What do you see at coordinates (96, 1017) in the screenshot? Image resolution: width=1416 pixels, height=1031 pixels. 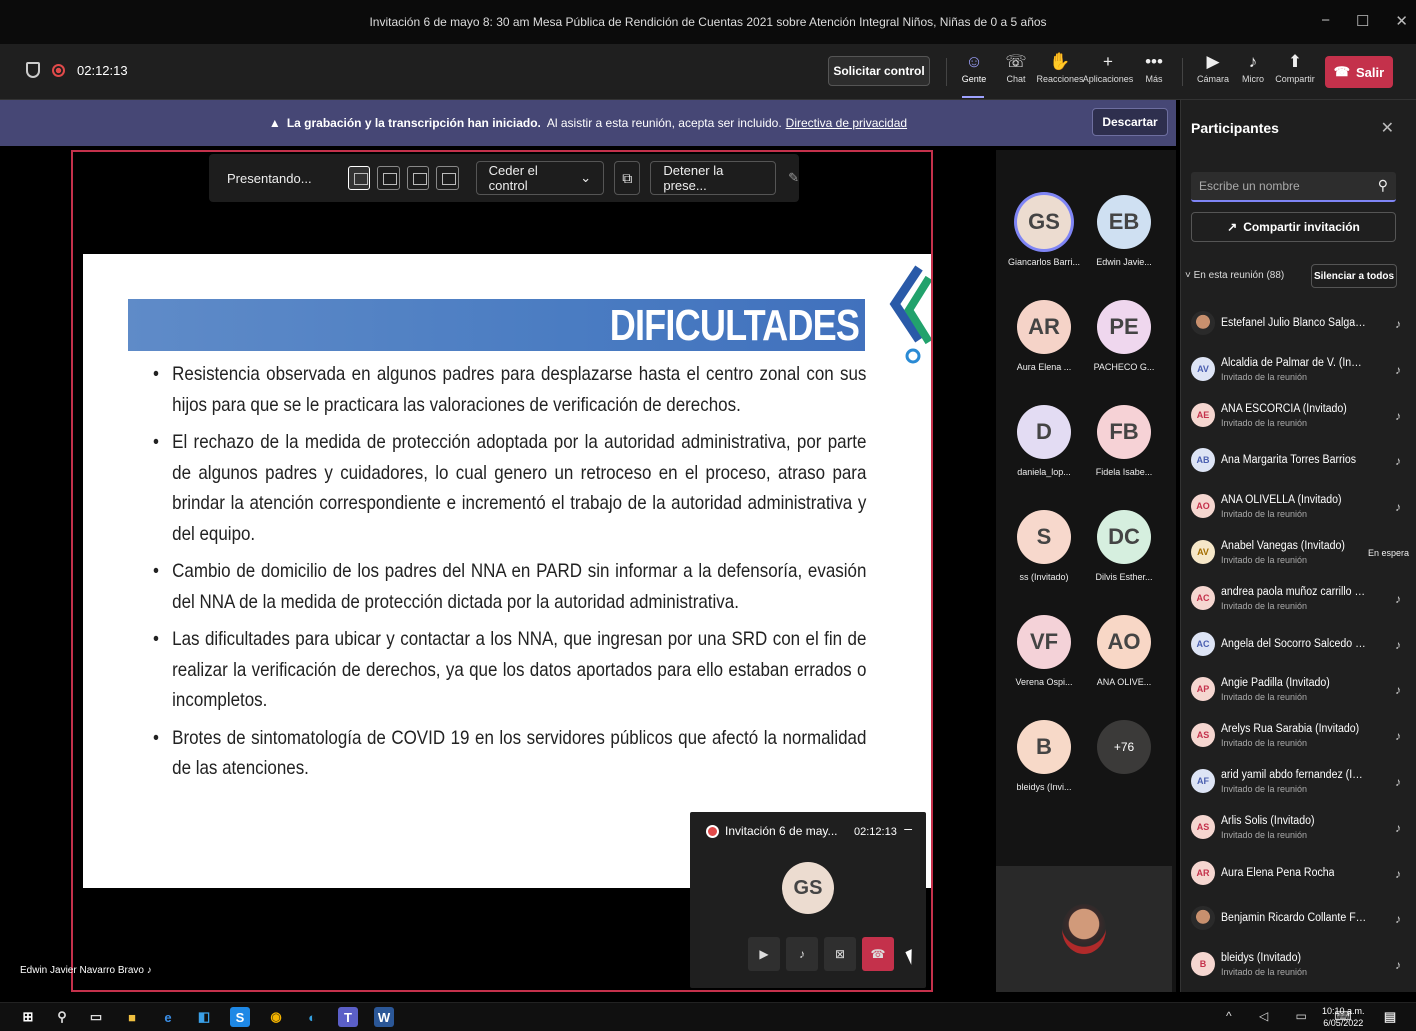 I see `task-view-icon: ▭` at bounding box center [96, 1017].